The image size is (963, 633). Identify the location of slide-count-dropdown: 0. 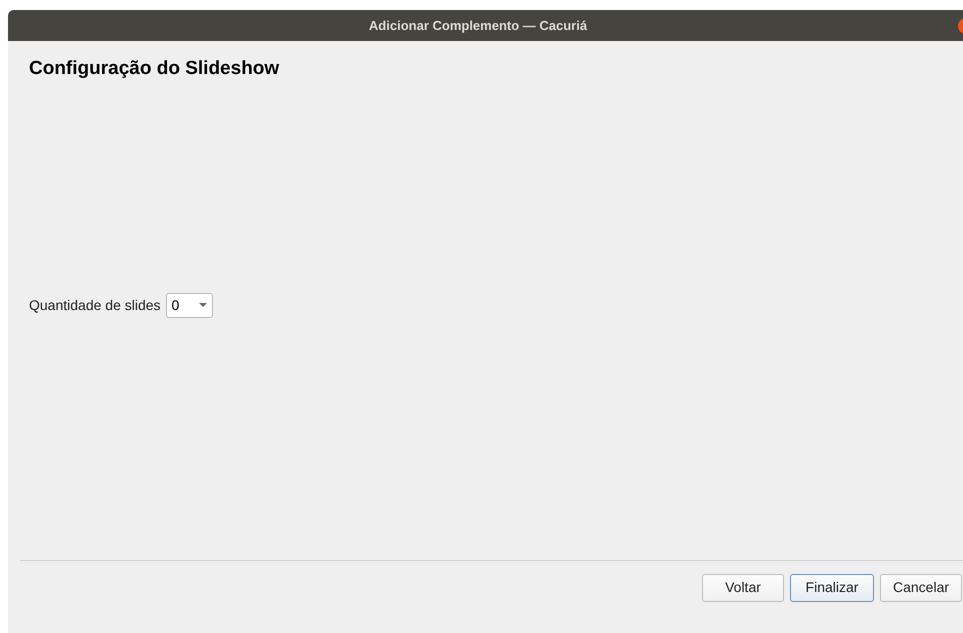
(189, 305).